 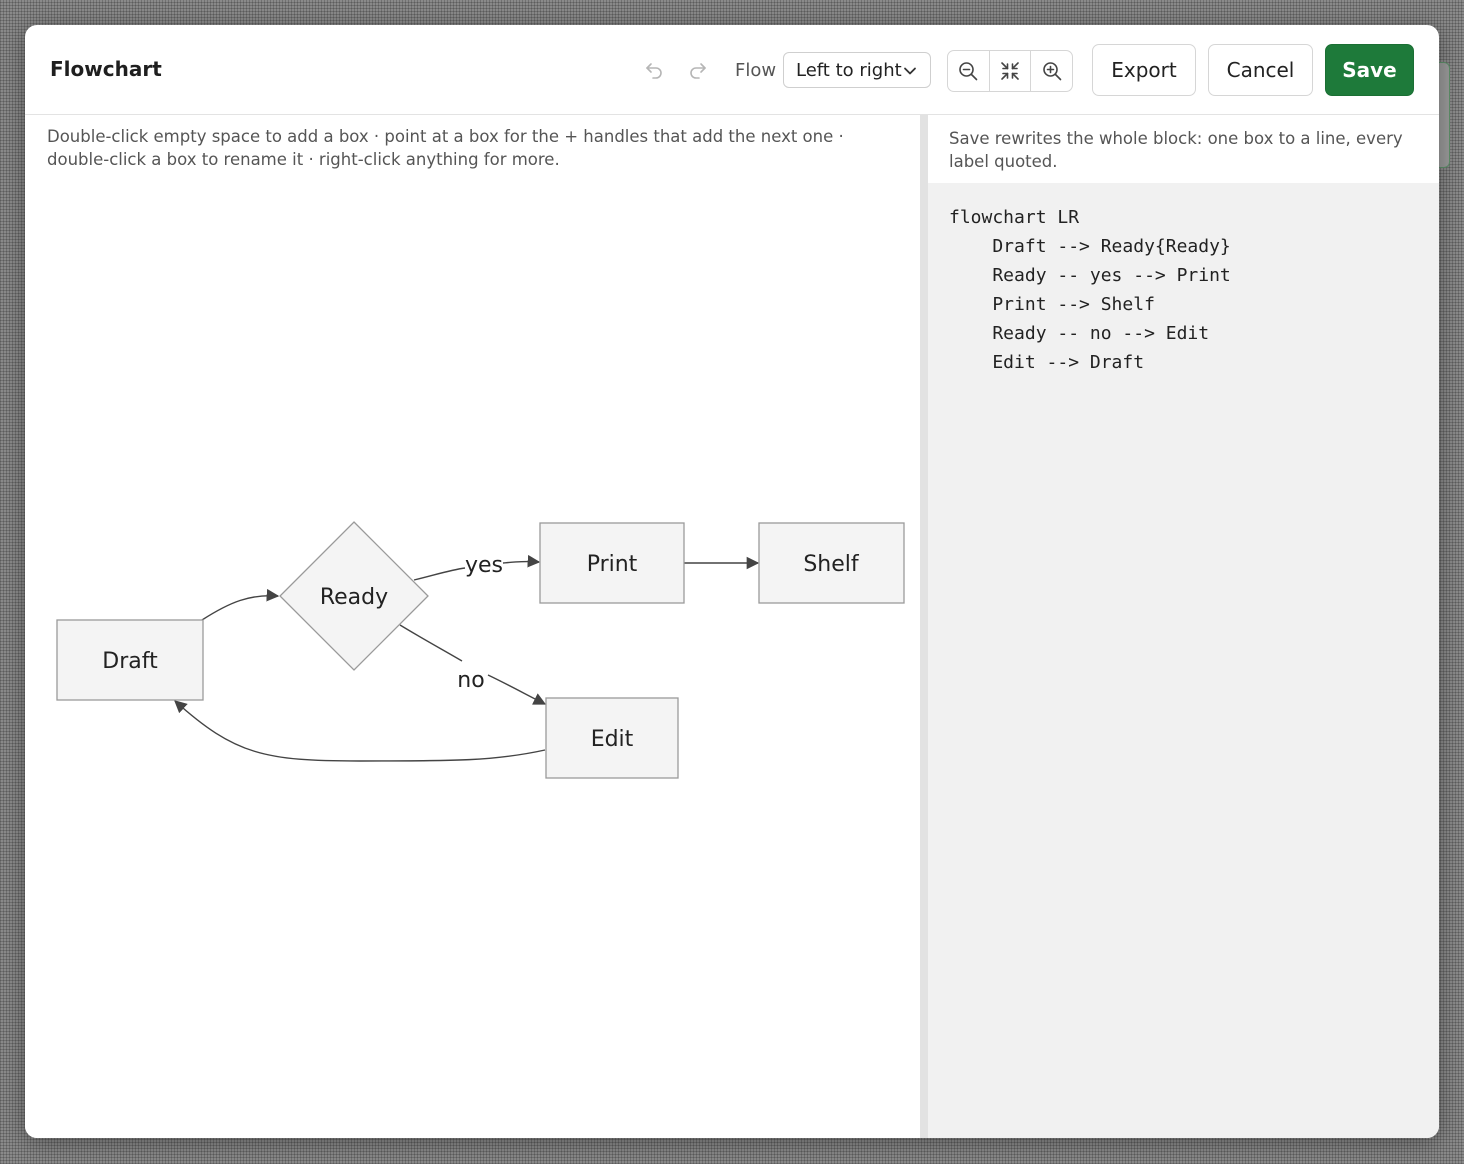 I want to click on fit-view-button, so click(x=1011, y=71).